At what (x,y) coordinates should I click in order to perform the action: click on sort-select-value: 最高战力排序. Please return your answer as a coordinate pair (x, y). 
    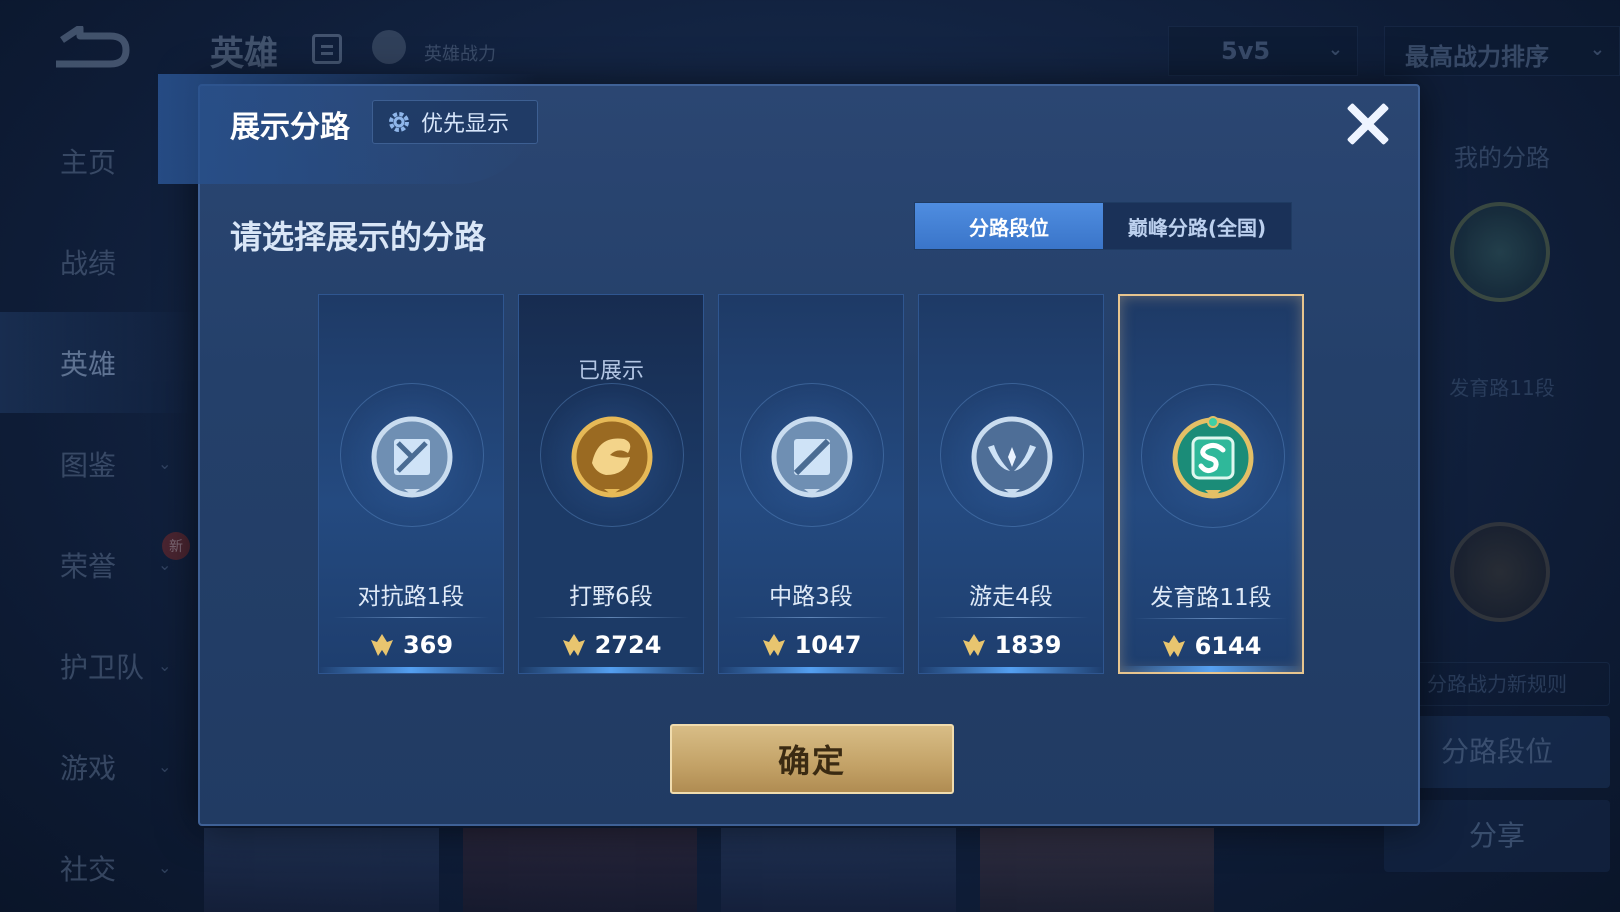
    Looking at the image, I should click on (1477, 57).